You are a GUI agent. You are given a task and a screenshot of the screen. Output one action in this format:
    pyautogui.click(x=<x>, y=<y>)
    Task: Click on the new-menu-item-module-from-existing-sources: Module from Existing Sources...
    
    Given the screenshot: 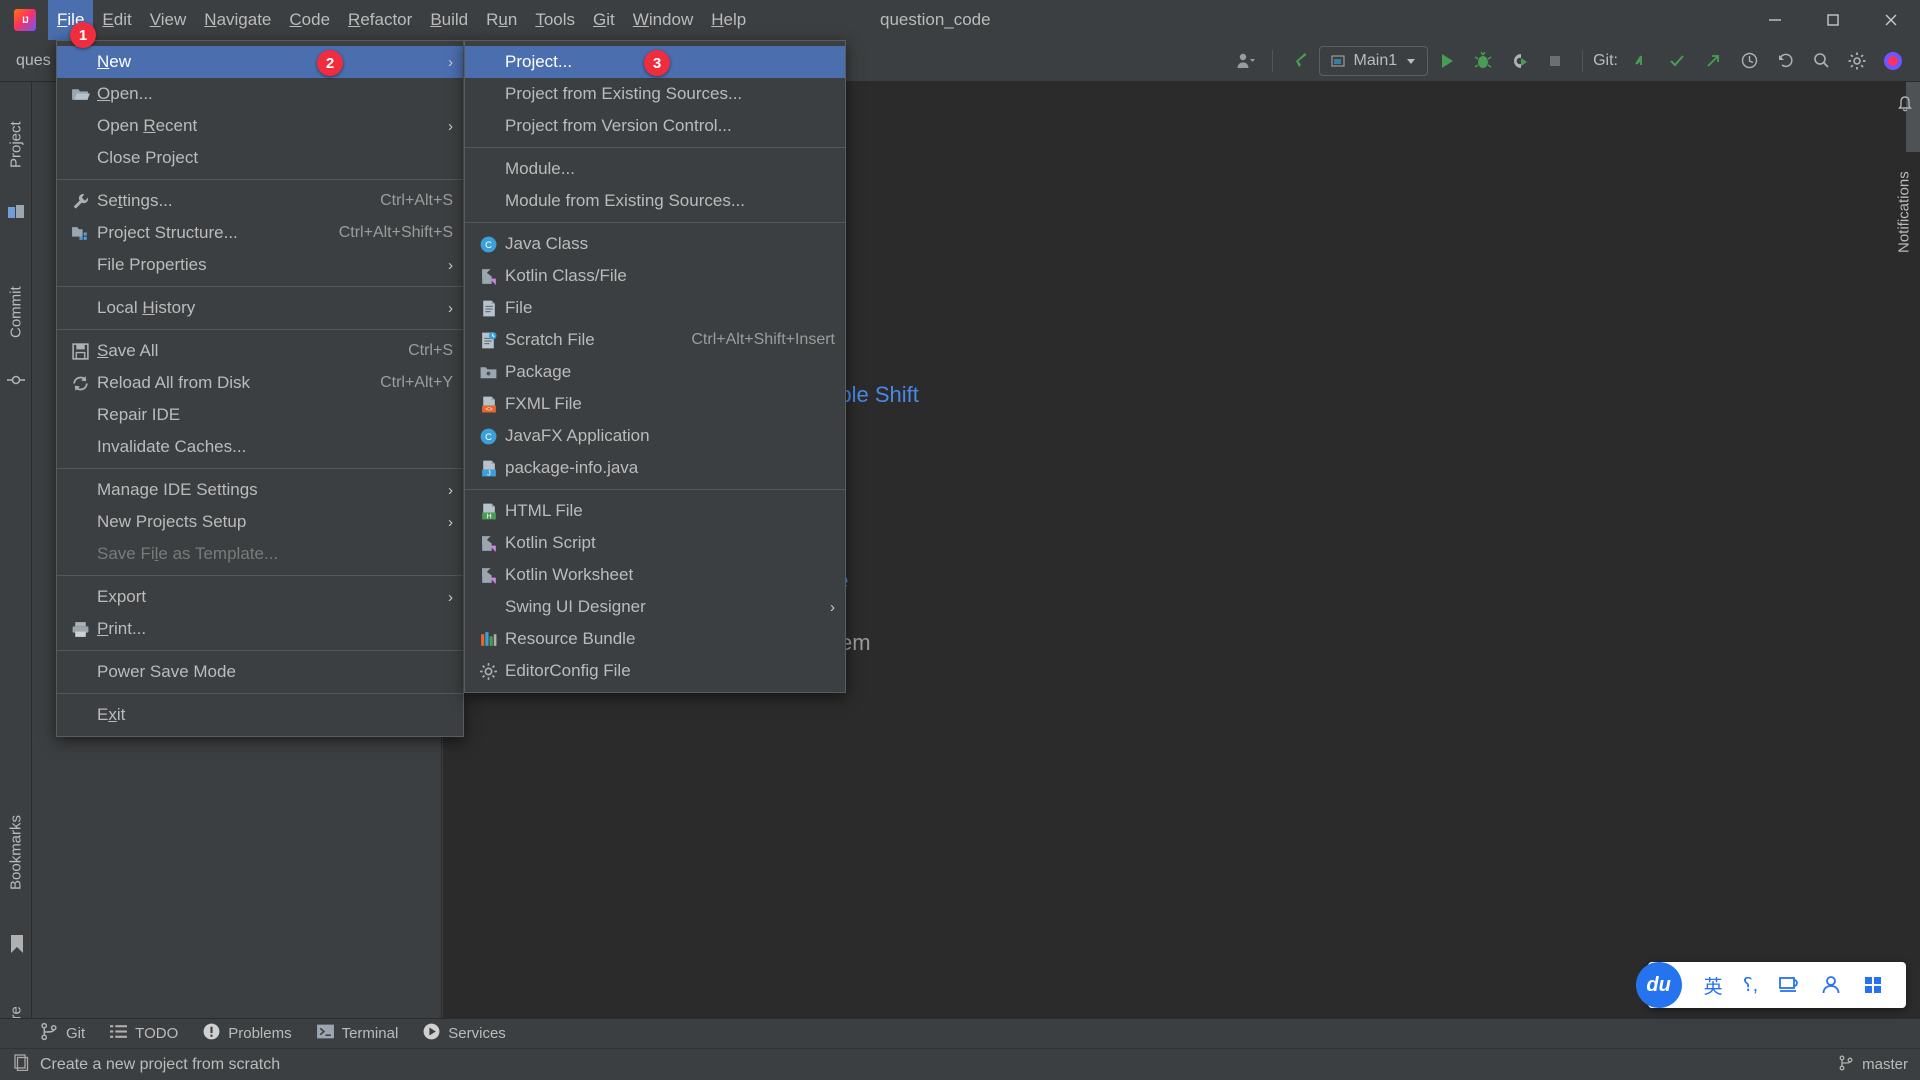 What is the action you would take?
    pyautogui.click(x=655, y=201)
    